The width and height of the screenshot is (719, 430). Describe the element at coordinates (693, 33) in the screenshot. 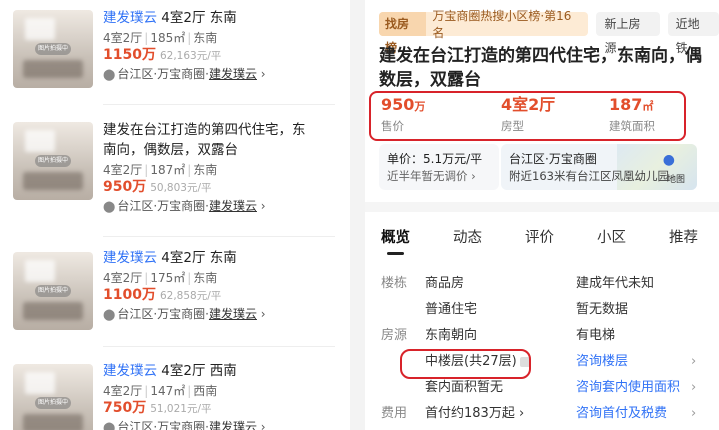

I see `tag-near-subway: 近地铁` at that location.